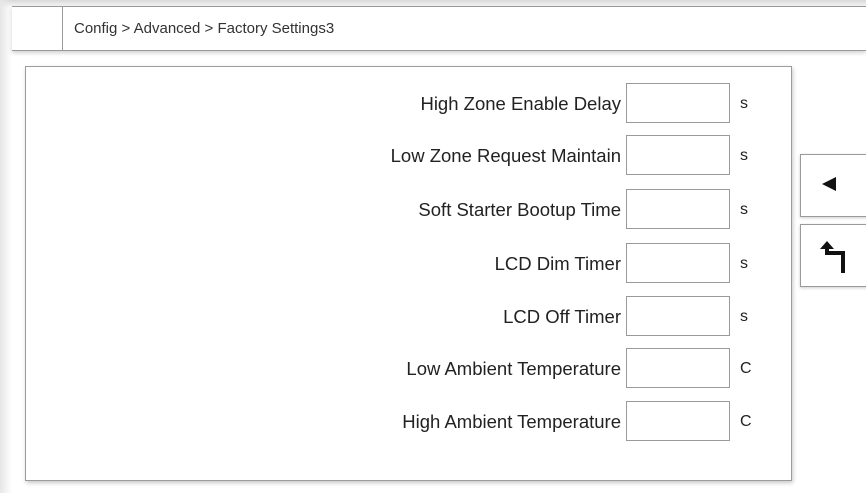  Describe the element at coordinates (678, 368) in the screenshot. I see `low-ambient-temperature-input` at that location.